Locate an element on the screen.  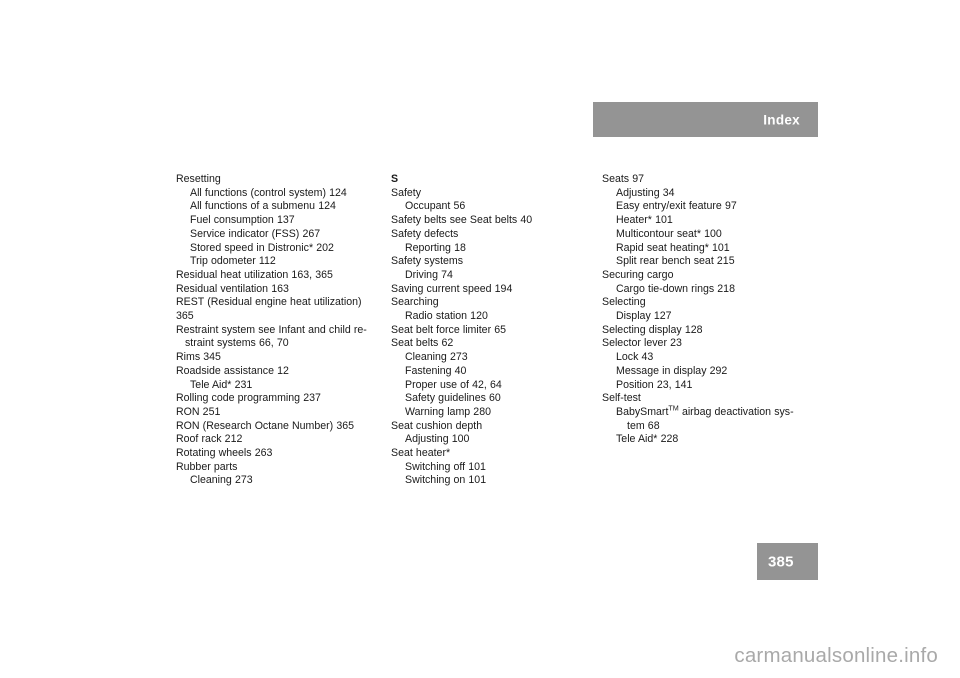
index-entry: Seat belt force limiter 65 is located at coordinates (449, 329).